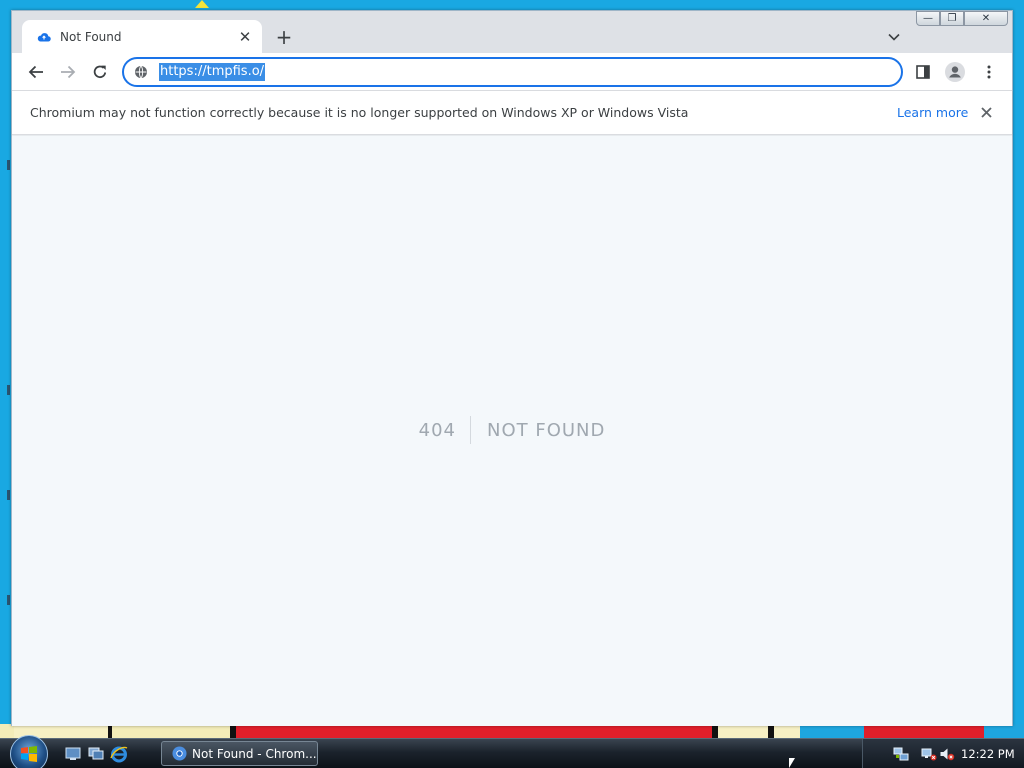 The height and width of the screenshot is (768, 1024). What do you see at coordinates (437, 430) in the screenshot?
I see `status-code: 404` at bounding box center [437, 430].